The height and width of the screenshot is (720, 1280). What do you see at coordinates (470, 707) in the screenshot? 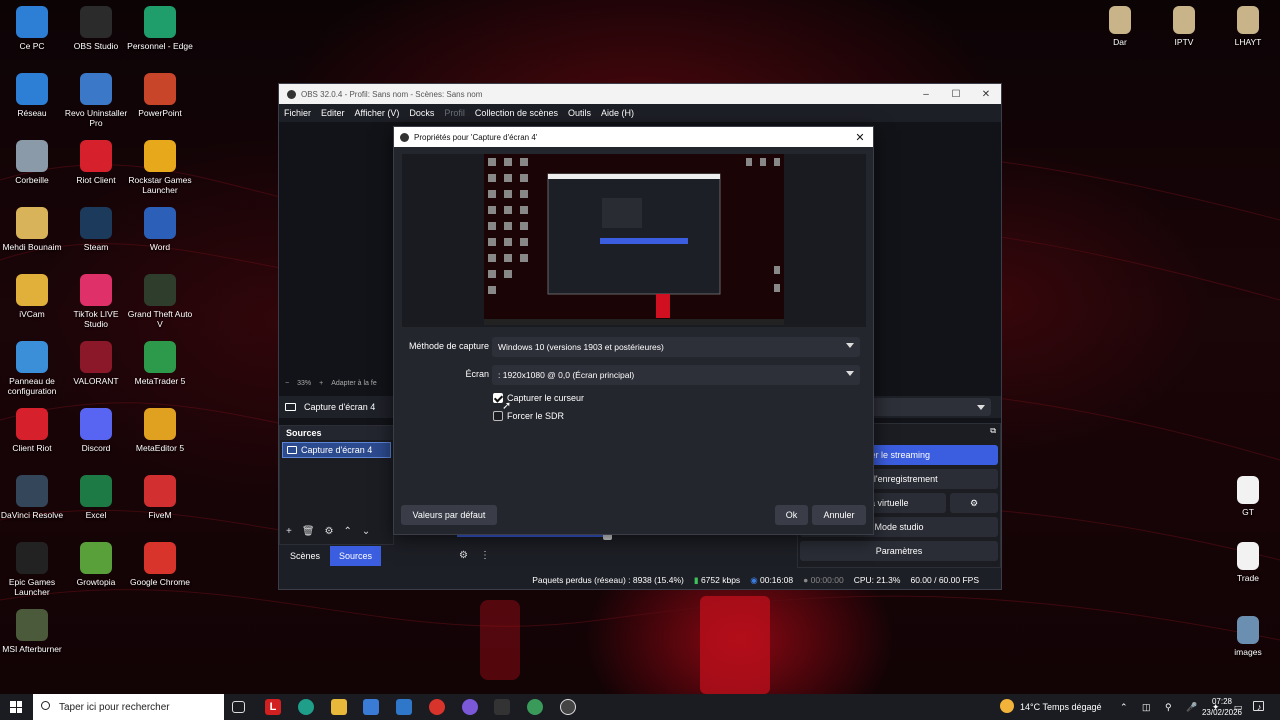
I see `app-purple-icon` at bounding box center [470, 707].